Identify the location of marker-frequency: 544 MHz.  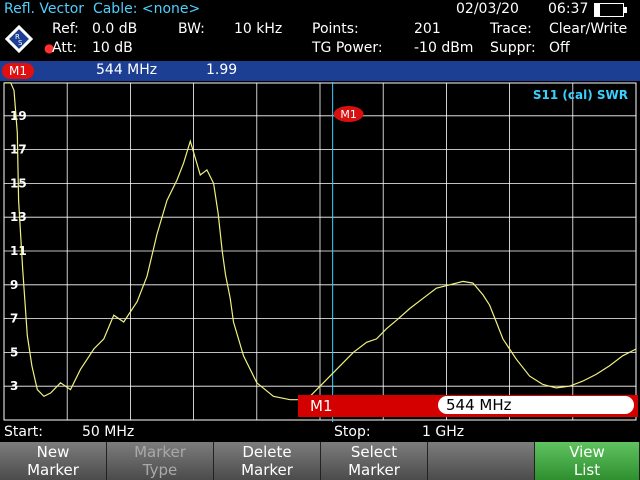
(127, 70).